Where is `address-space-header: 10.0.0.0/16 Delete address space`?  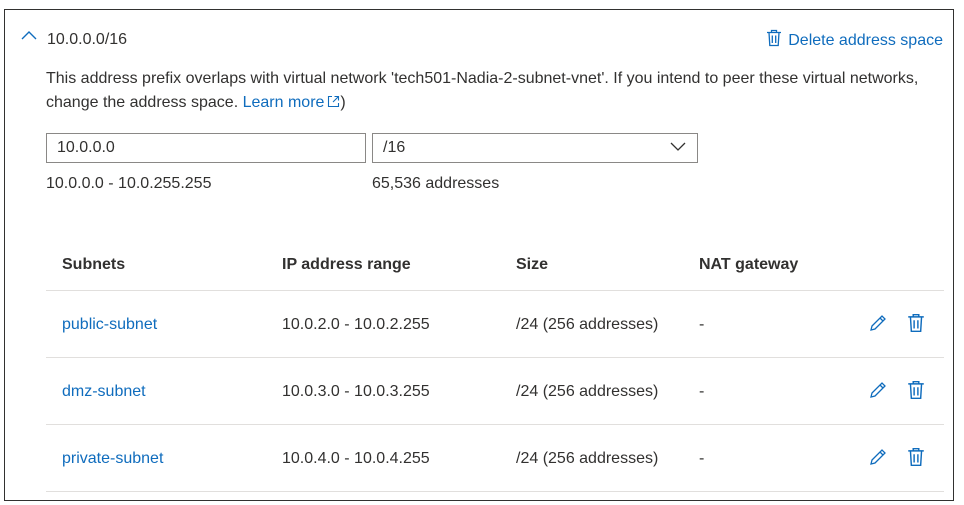 address-space-header: 10.0.0.0/16 Delete address space is located at coordinates (479, 40).